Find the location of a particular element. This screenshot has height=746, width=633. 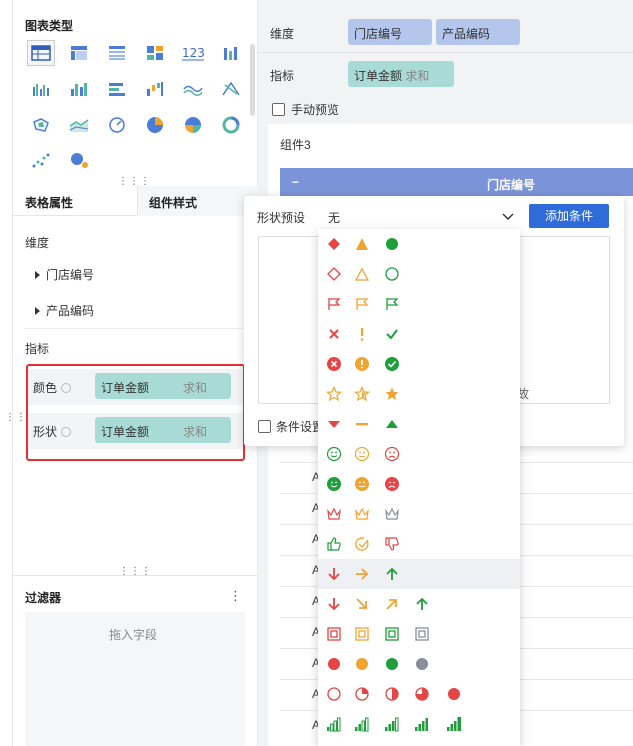

chart-type-grid: 123 is located at coordinates (133, 107).